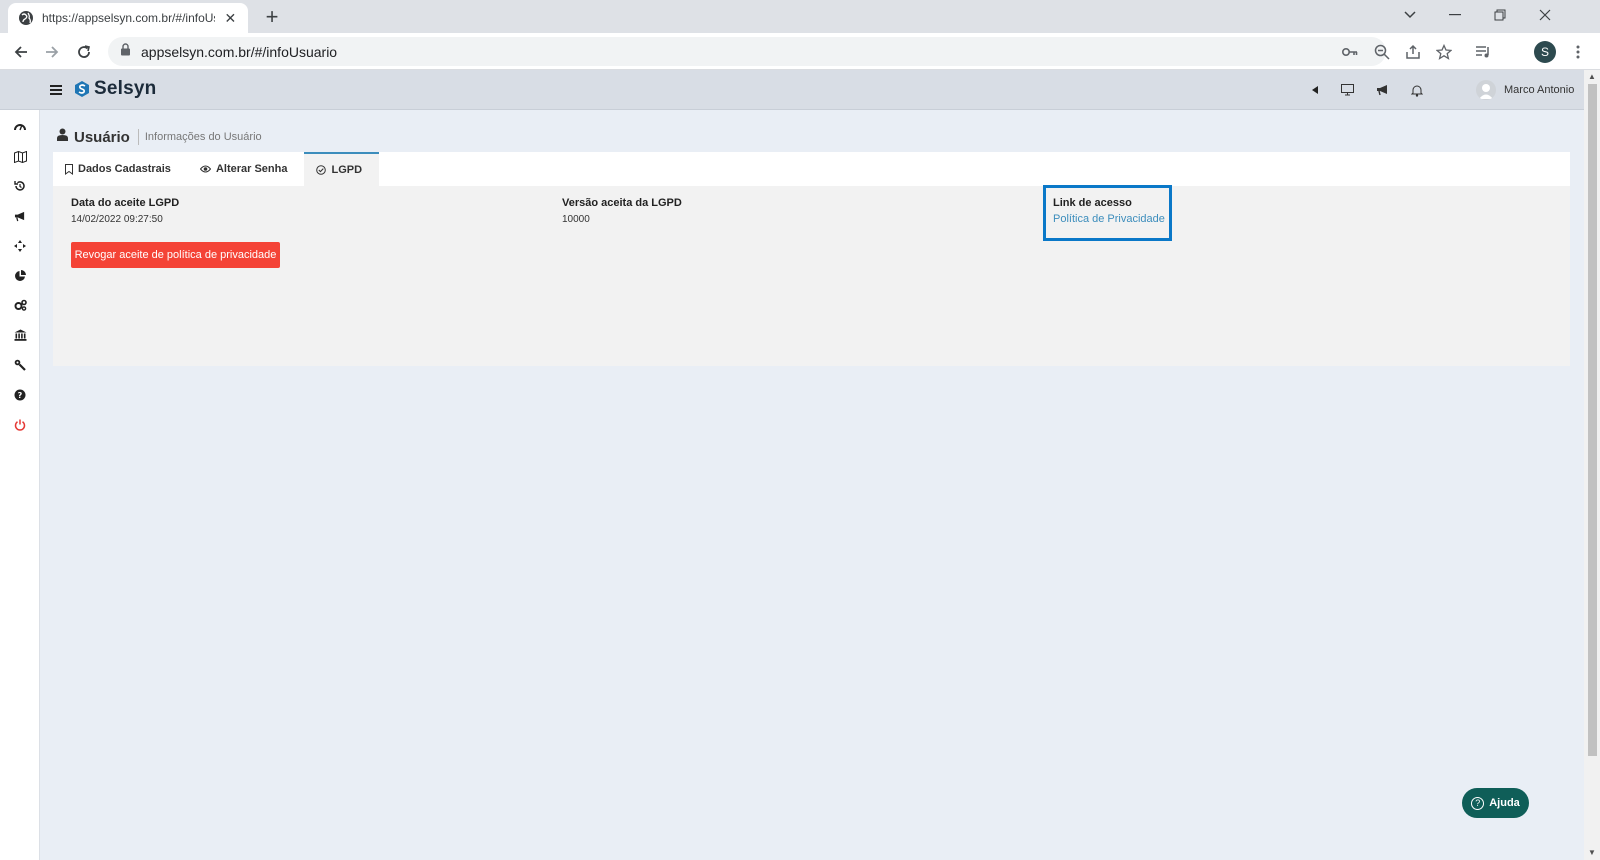 This screenshot has width=1600, height=860. What do you see at coordinates (1350, 52) in the screenshot?
I see `key-icon` at bounding box center [1350, 52].